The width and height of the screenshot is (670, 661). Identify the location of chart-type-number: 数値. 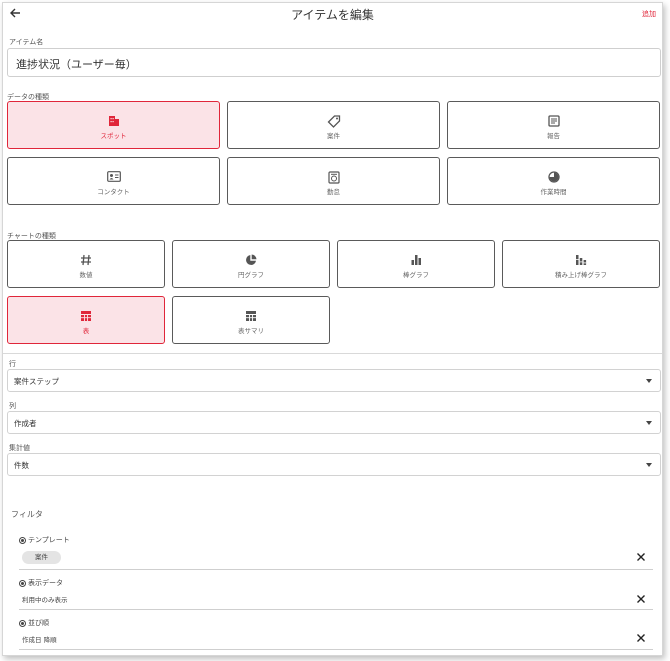
(86, 264).